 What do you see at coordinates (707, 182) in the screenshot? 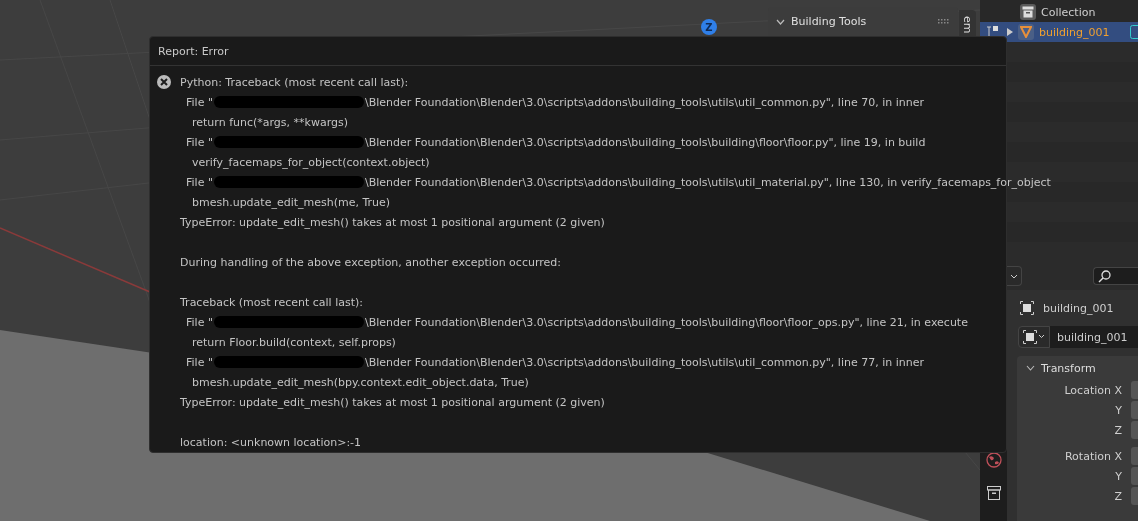
I see `traceback-line: \Blender Foundation\Blender\3.0\scripts\addons\building_tools\utils\util_material.py", line 130, in verify_facemaps_for_object` at bounding box center [707, 182].